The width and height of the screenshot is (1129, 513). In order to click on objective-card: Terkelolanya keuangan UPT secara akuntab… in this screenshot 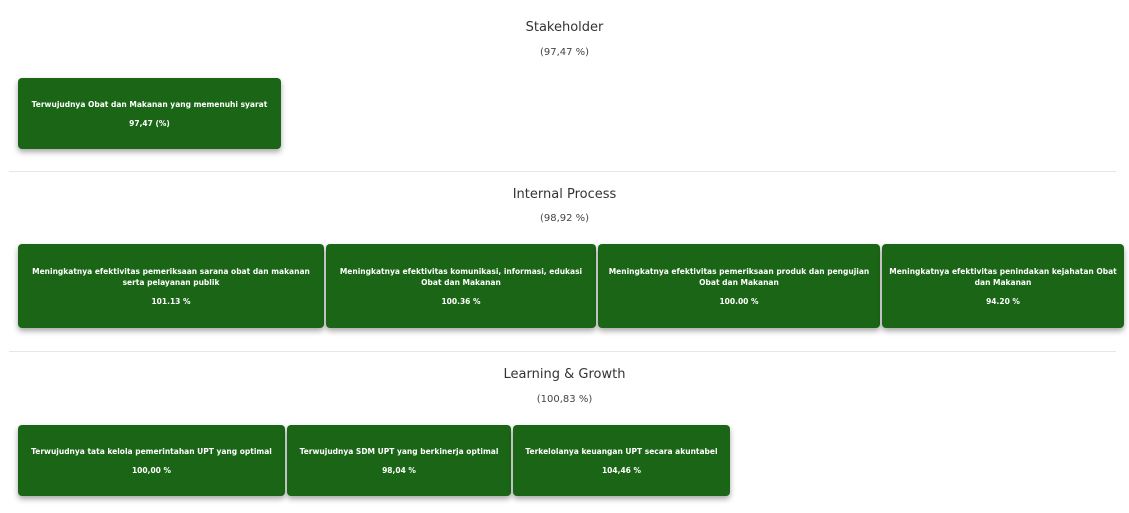, I will do `click(621, 460)`.